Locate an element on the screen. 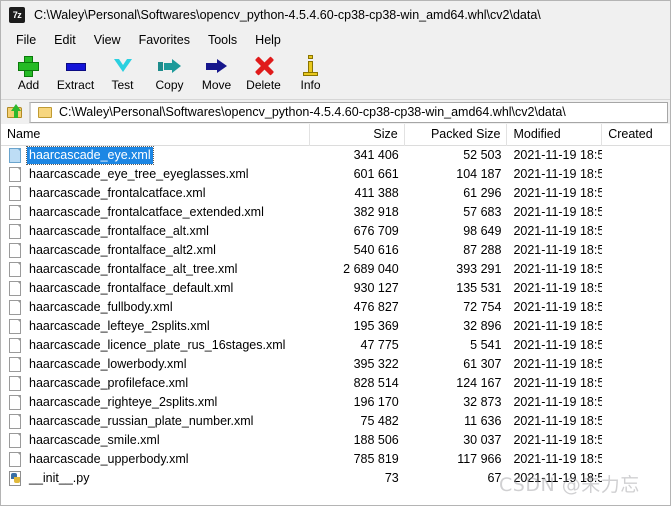 This screenshot has height=506, width=671. file-name-cell: haarcascade_frontalface_alt2.xml is located at coordinates (155, 250).